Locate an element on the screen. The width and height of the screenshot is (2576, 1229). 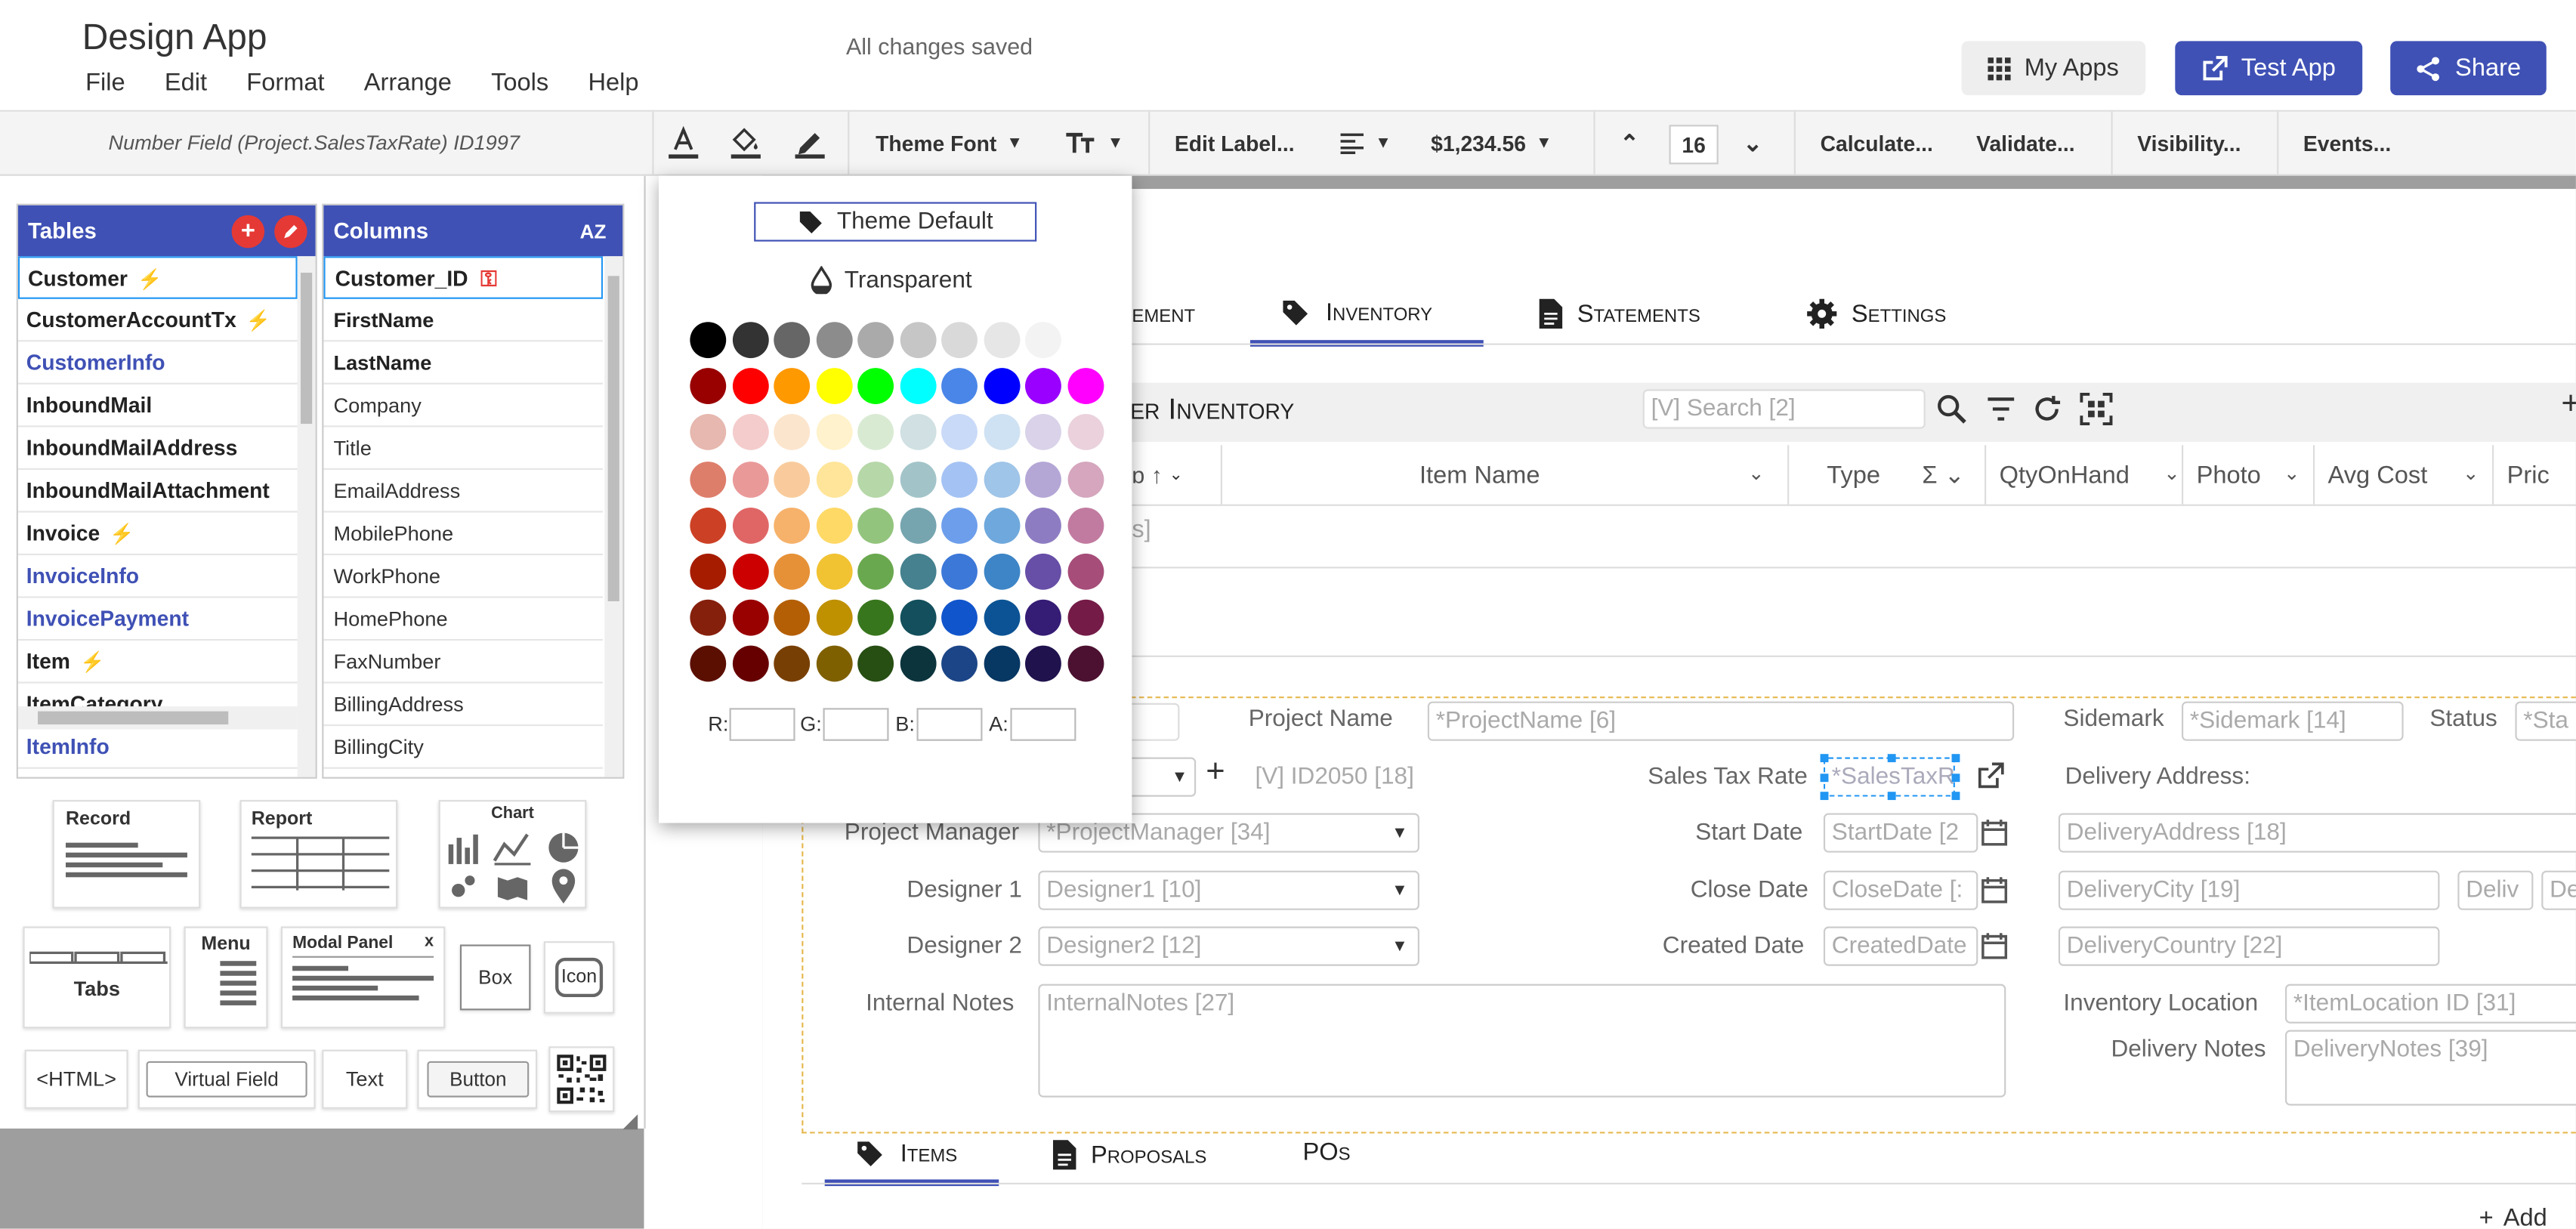
project-name-input: *ProjectName [6] is located at coordinates (1721, 721).